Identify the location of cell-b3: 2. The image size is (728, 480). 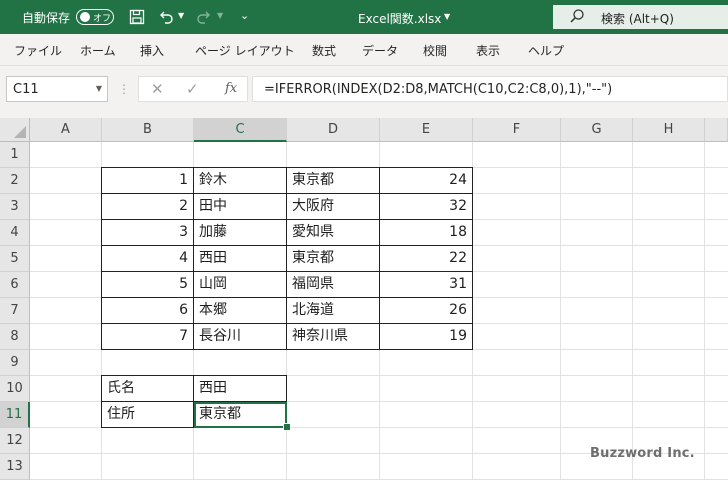
(147, 207).